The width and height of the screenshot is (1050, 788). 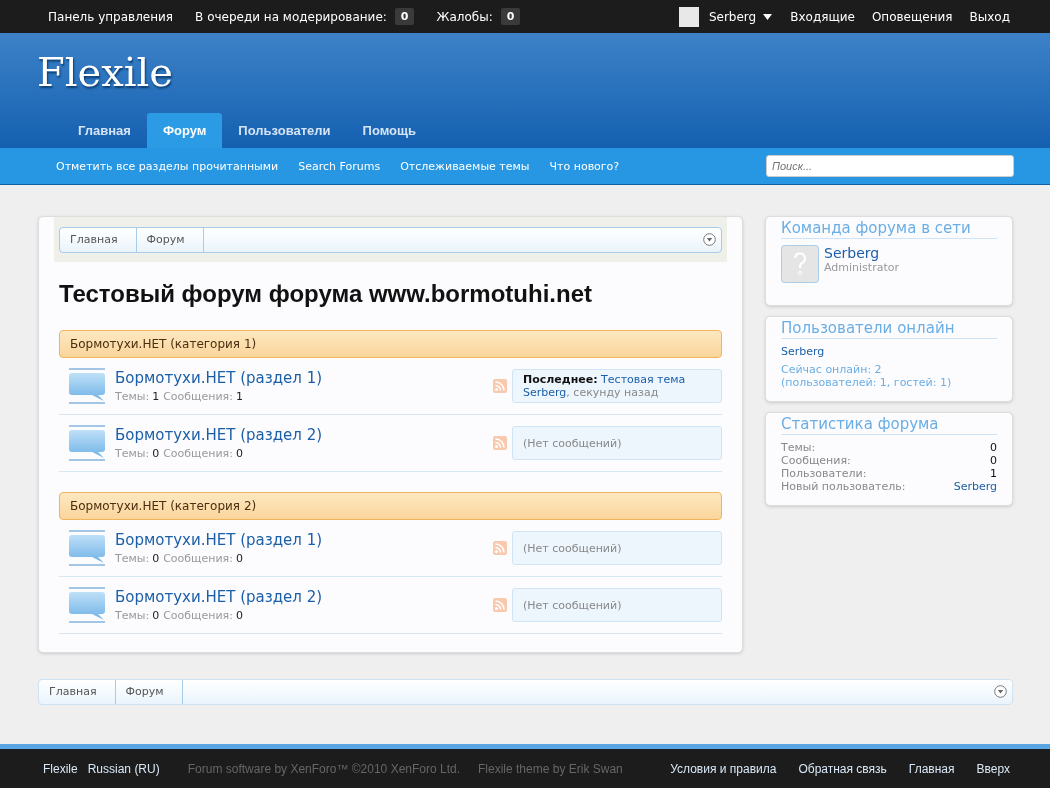 What do you see at coordinates (105, 72) in the screenshot?
I see `site-logo: Flexile` at bounding box center [105, 72].